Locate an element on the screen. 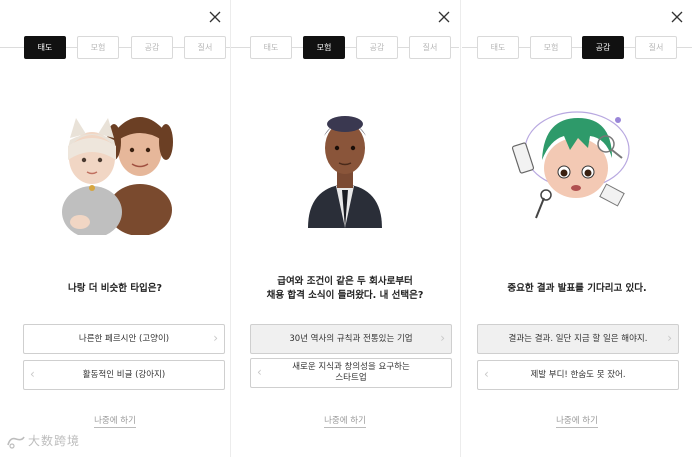  avatar-illustration-cat-dog is located at coordinates (115, 175).